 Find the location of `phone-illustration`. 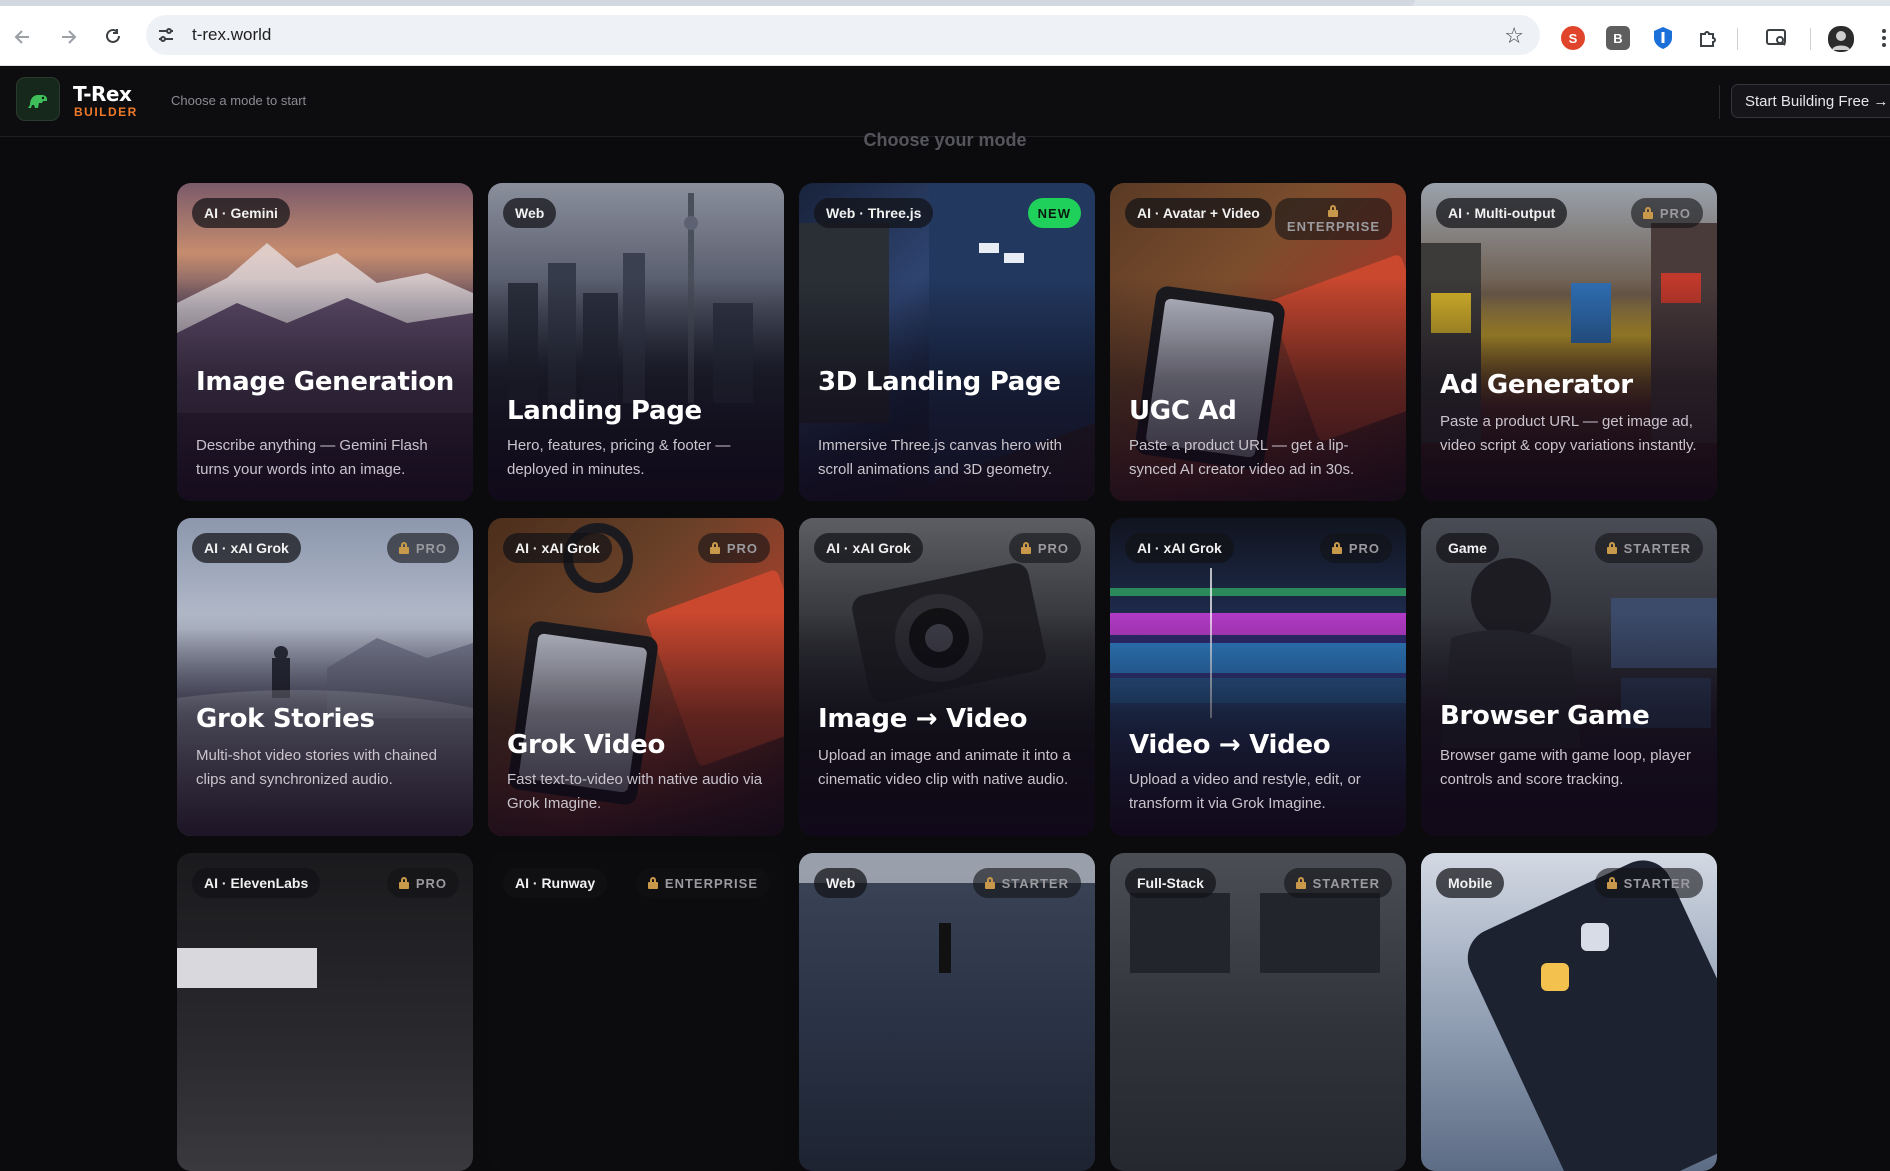

phone-illustration is located at coordinates (1592, 1015).